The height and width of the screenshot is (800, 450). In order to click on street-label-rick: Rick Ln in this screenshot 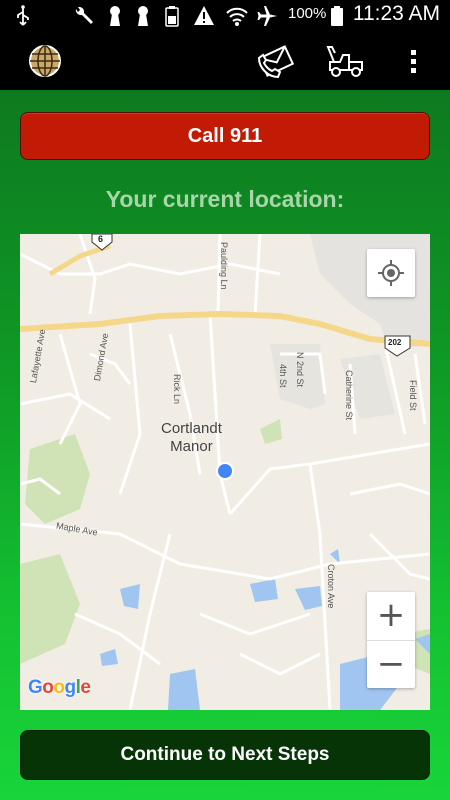, I will do `click(177, 389)`.